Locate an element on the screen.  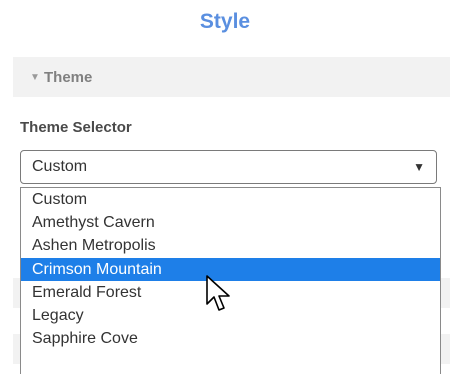
option-amethyst-cavern: Amethyst Cavern is located at coordinates (230, 222).